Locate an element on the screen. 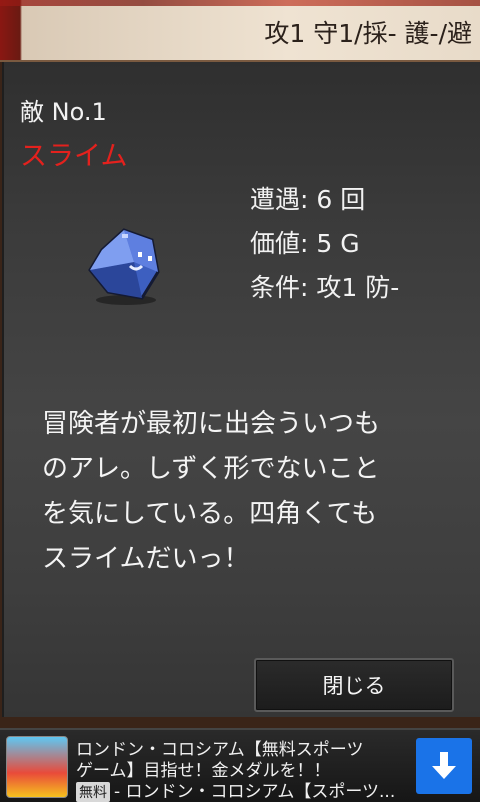 This screenshot has height=802, width=480. app-icon is located at coordinates (37, 767).